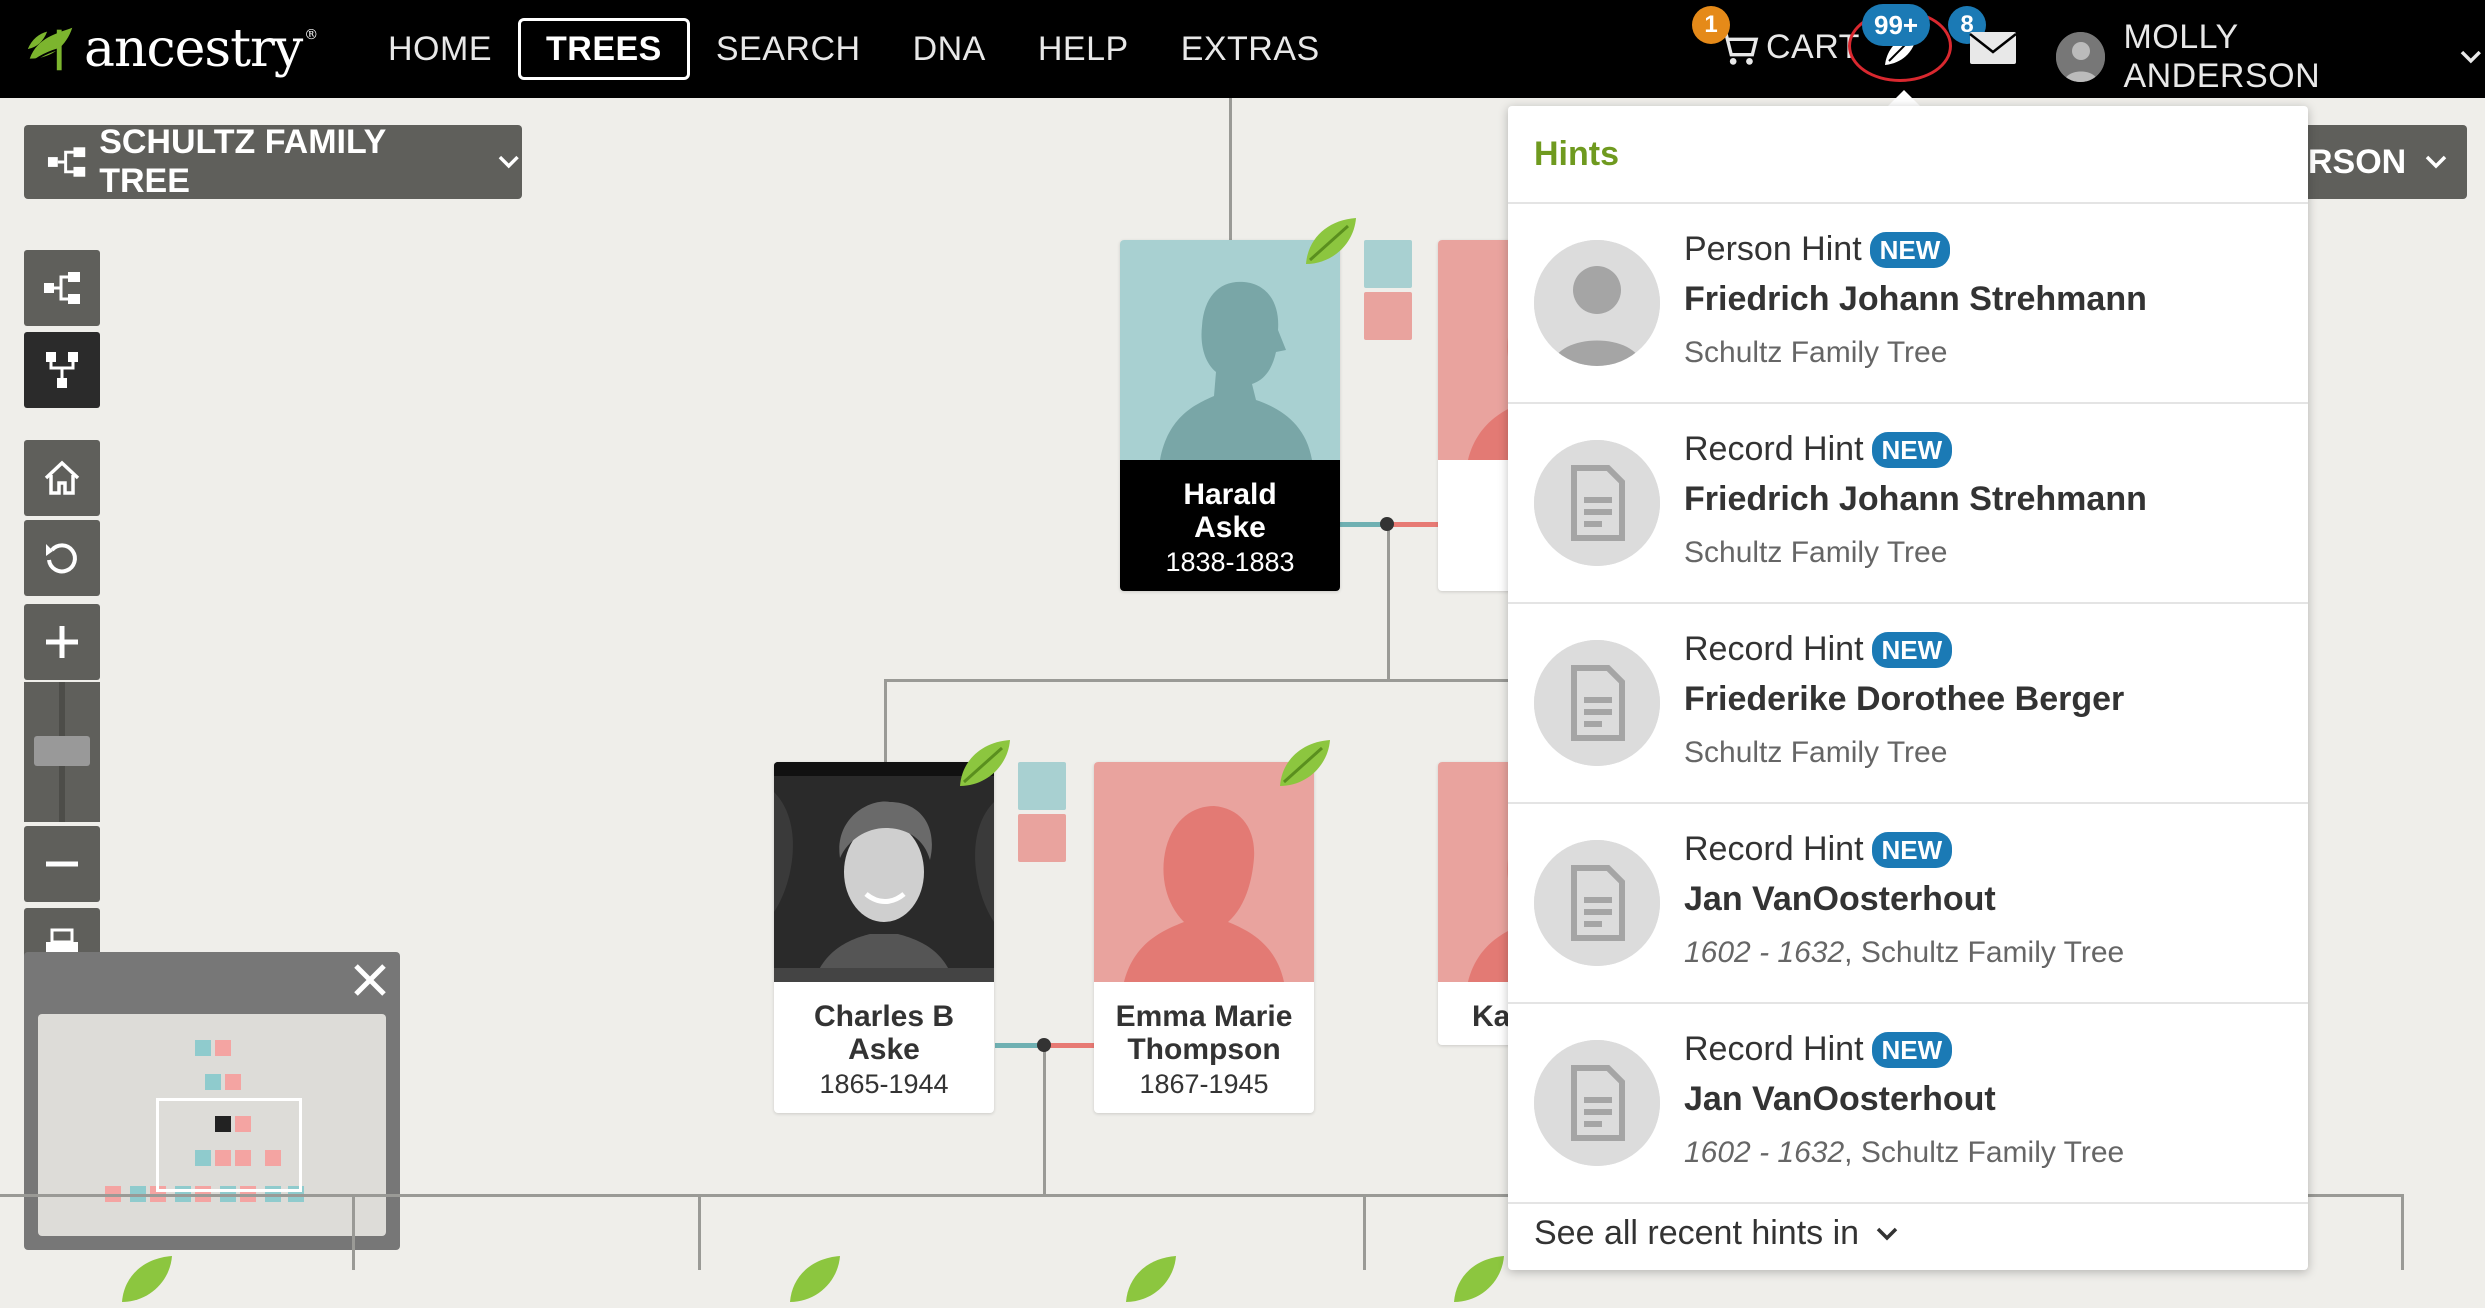 The width and height of the screenshot is (2485, 1308). I want to click on home-icon, so click(62, 477).